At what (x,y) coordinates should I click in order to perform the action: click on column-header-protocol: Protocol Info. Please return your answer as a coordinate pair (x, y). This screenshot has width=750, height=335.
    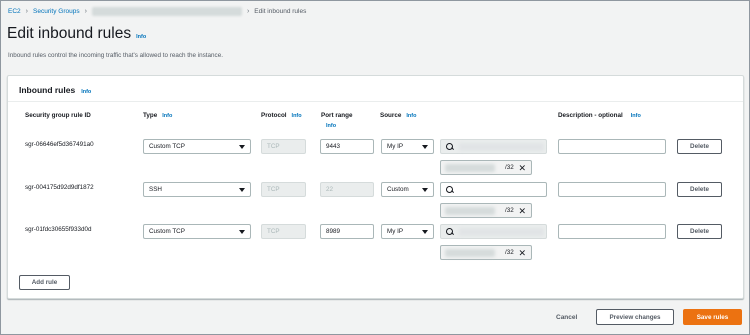
    Looking at the image, I should click on (281, 115).